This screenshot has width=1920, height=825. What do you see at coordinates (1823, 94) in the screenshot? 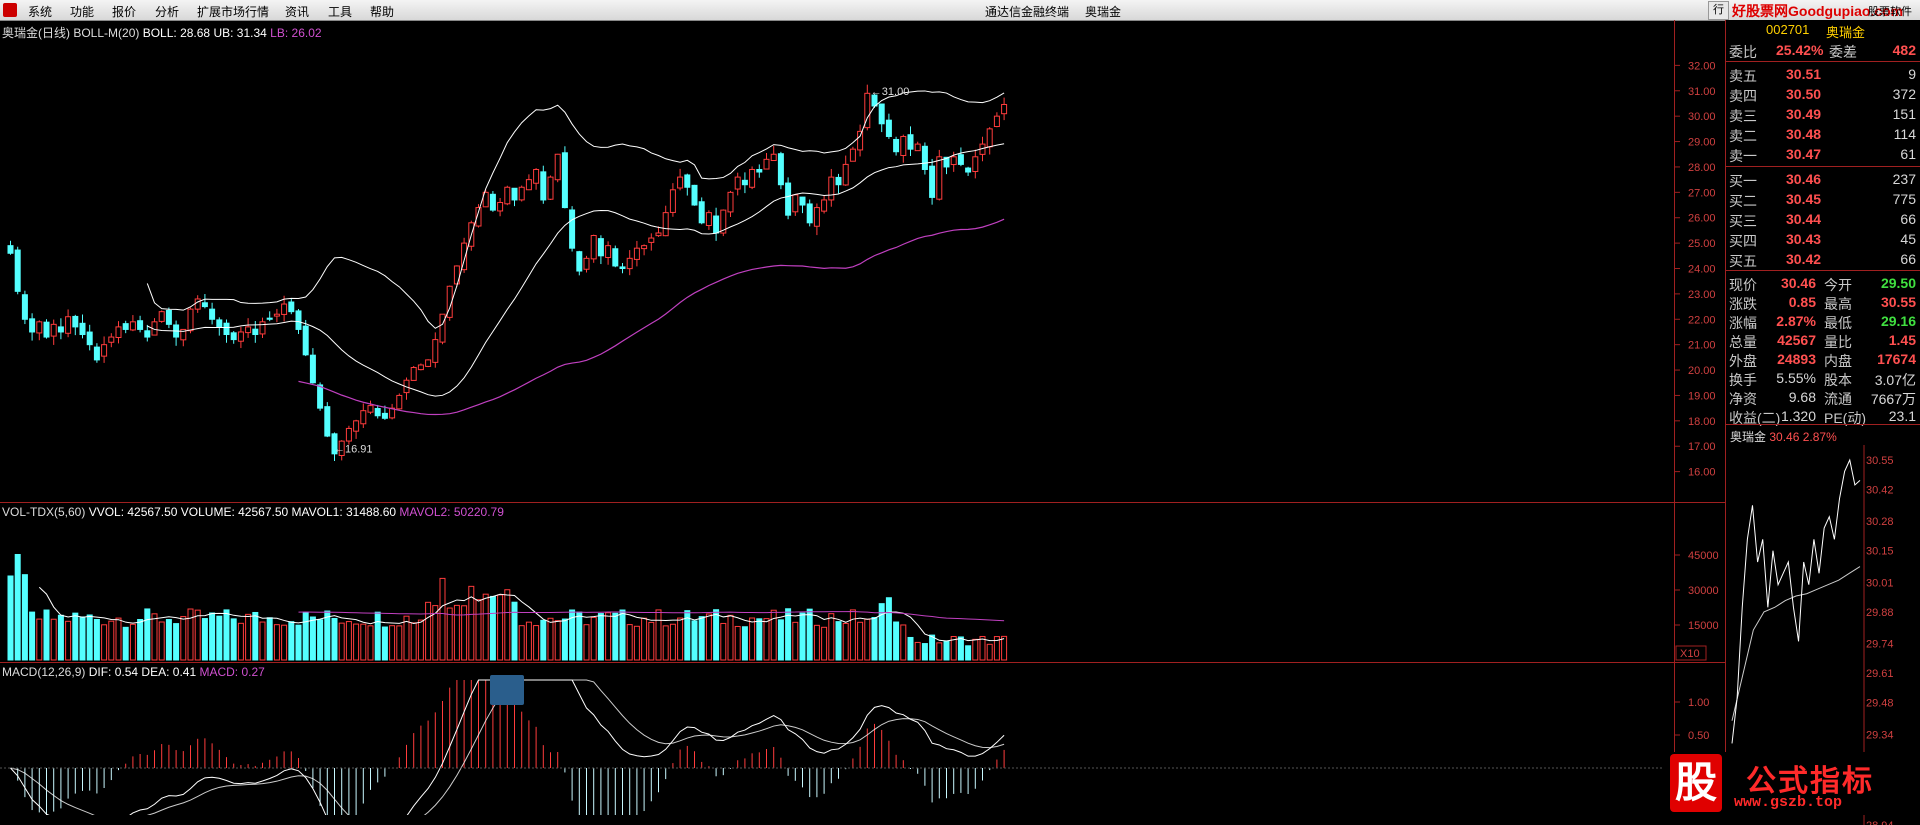
I see `ask-row: 卖四 30.50 372` at bounding box center [1823, 94].